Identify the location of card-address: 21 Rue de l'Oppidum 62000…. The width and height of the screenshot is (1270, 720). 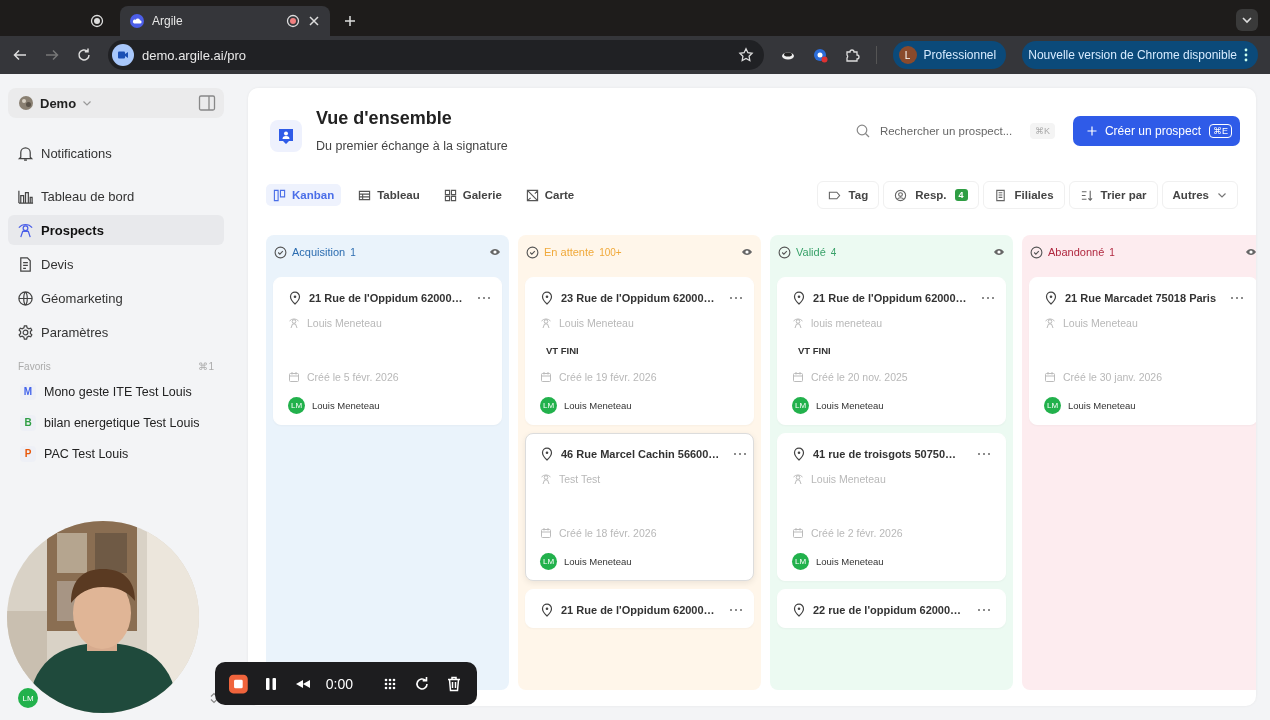
(638, 610).